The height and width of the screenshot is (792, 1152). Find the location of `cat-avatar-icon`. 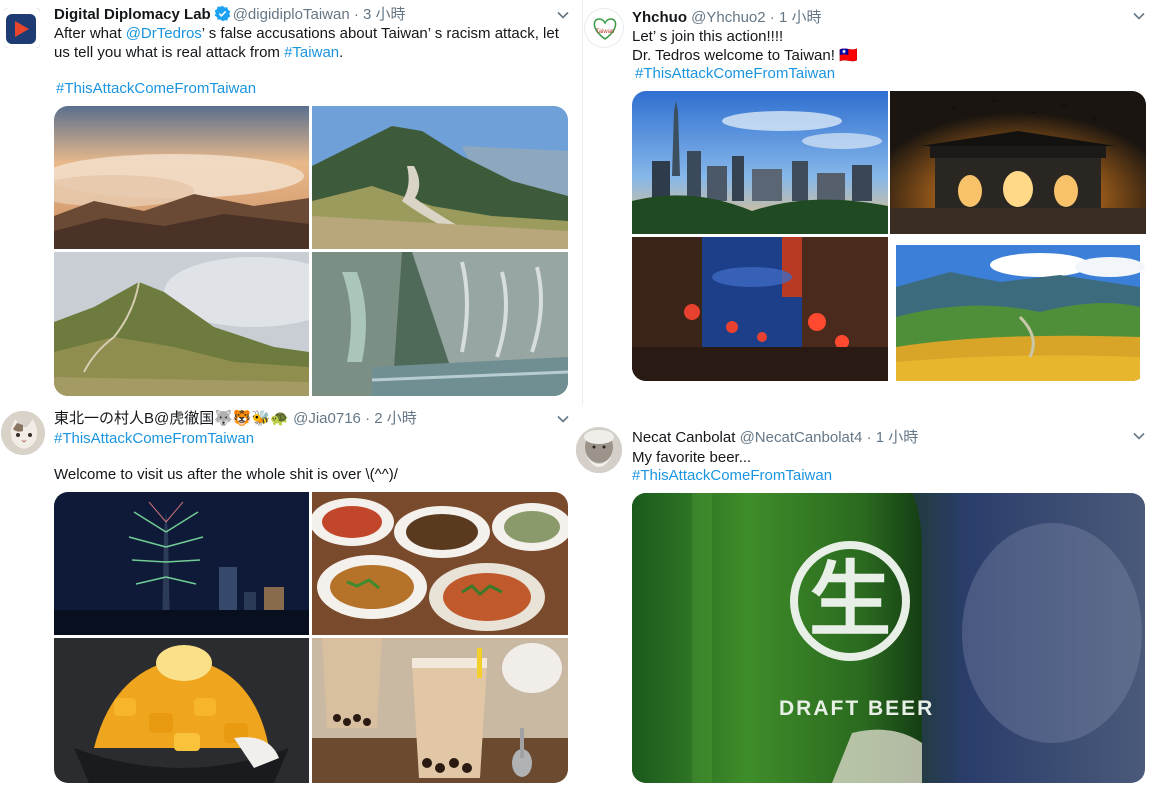

cat-avatar-icon is located at coordinates (23, 433).